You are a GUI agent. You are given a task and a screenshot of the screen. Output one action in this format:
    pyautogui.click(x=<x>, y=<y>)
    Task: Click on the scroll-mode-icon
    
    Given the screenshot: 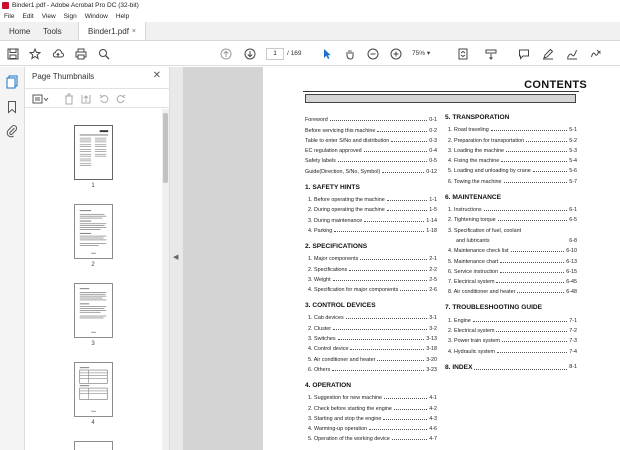 What is the action you would take?
    pyautogui.click(x=491, y=54)
    